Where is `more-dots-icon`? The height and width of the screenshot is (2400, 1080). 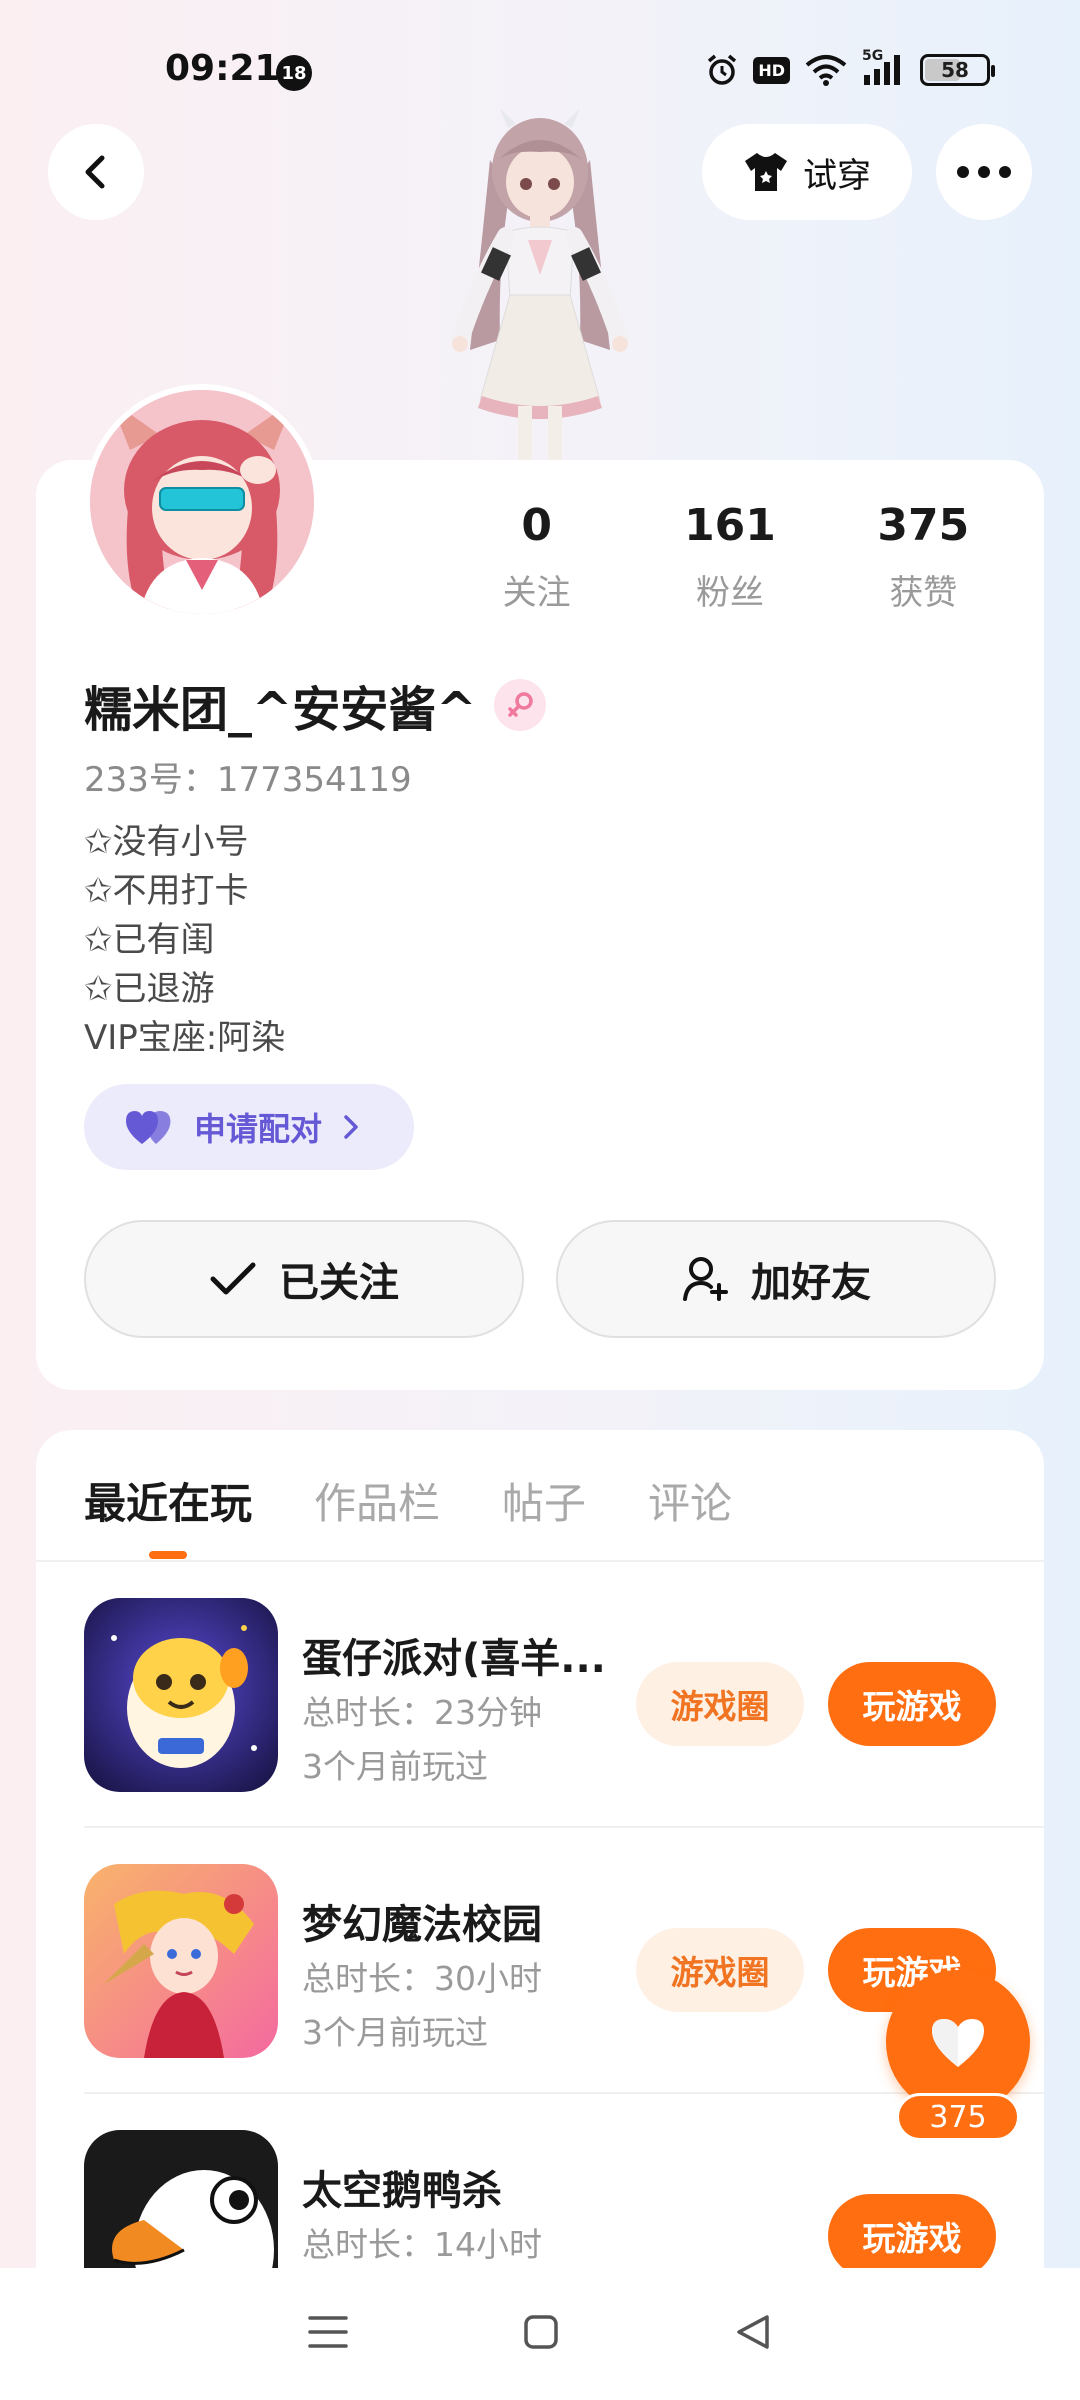 more-dots-icon is located at coordinates (984, 172).